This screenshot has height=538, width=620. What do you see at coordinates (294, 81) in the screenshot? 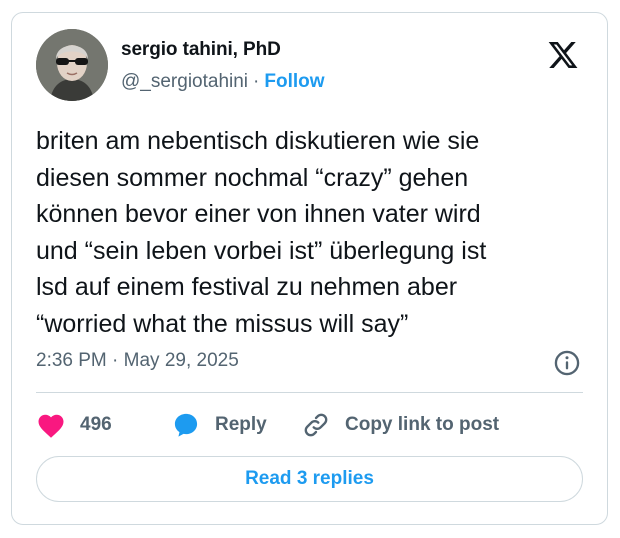
I see `follow-button: Follow` at bounding box center [294, 81].